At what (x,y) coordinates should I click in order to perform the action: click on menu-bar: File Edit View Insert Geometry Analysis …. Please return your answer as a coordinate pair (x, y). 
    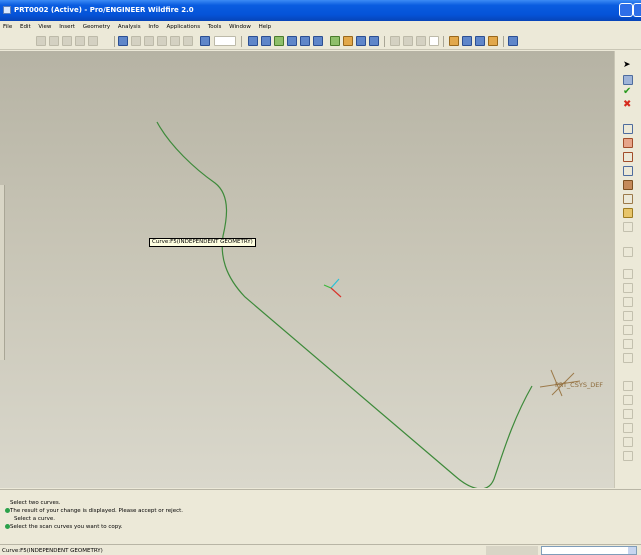
    Looking at the image, I should click on (320, 27).